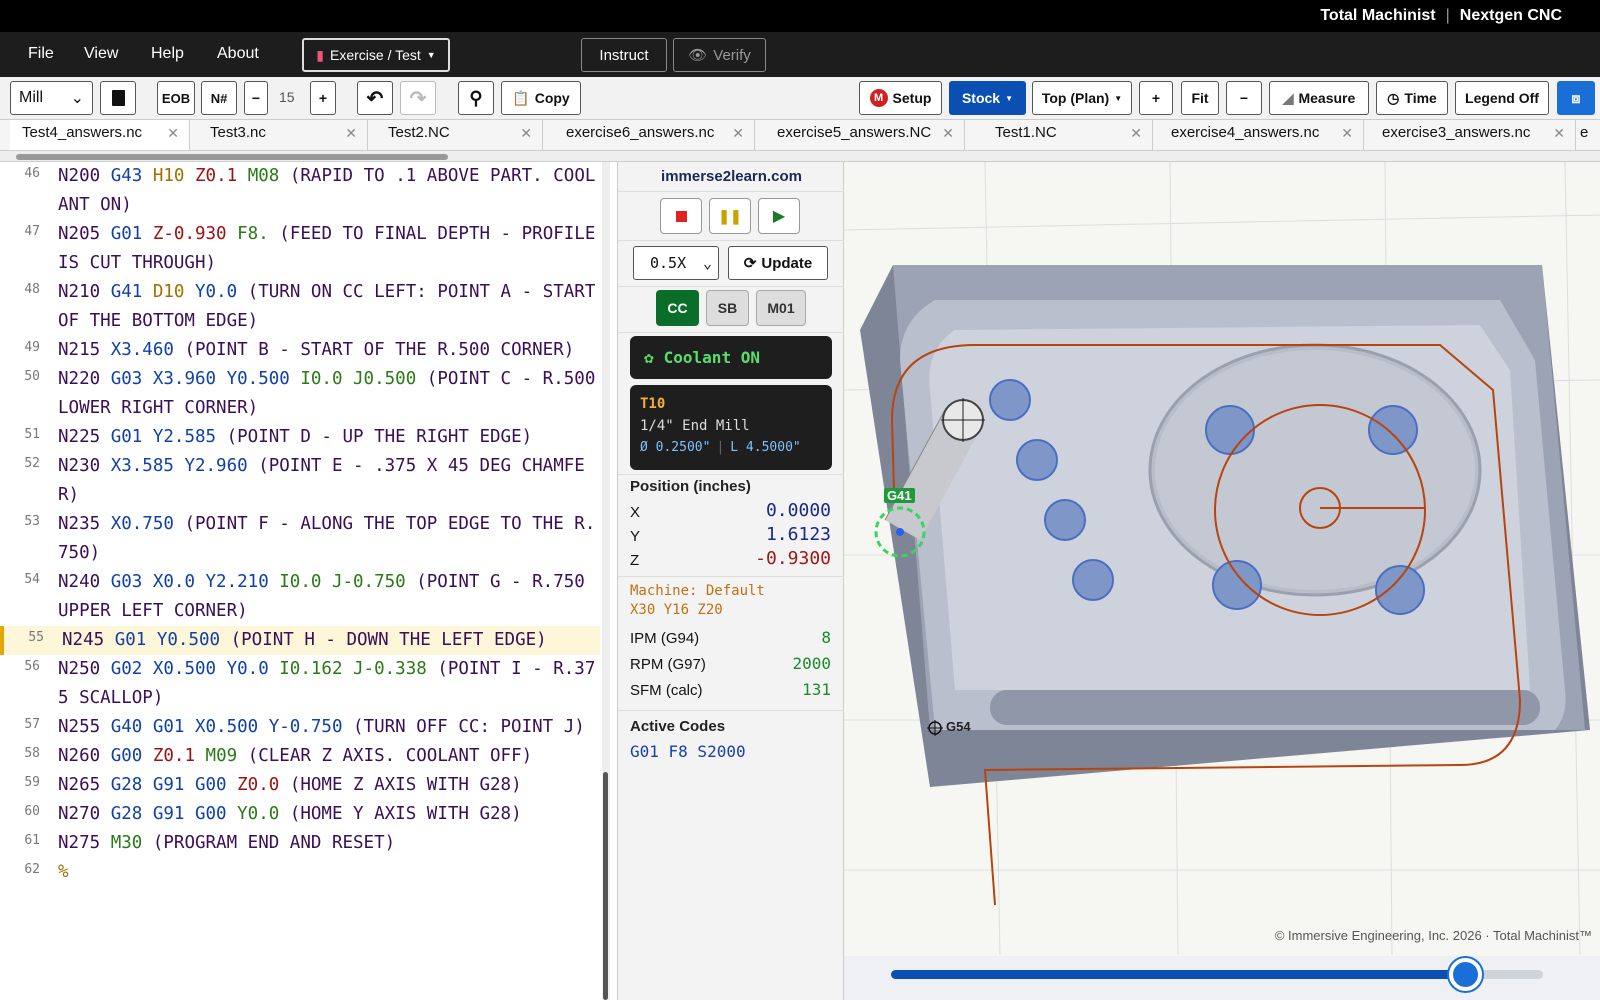 Image resolution: width=1600 pixels, height=1000 pixels. Describe the element at coordinates (731, 177) in the screenshot. I see `site-link: immerse2learn.com` at that location.